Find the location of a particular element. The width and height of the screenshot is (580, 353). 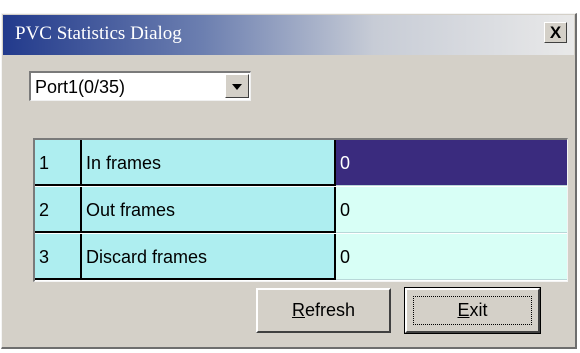

row-name-cell: In frames is located at coordinates (209, 163).